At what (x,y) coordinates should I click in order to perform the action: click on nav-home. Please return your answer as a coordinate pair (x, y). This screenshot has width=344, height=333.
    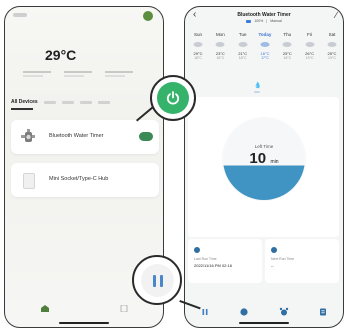
    Looking at the image, I should click on (44, 311).